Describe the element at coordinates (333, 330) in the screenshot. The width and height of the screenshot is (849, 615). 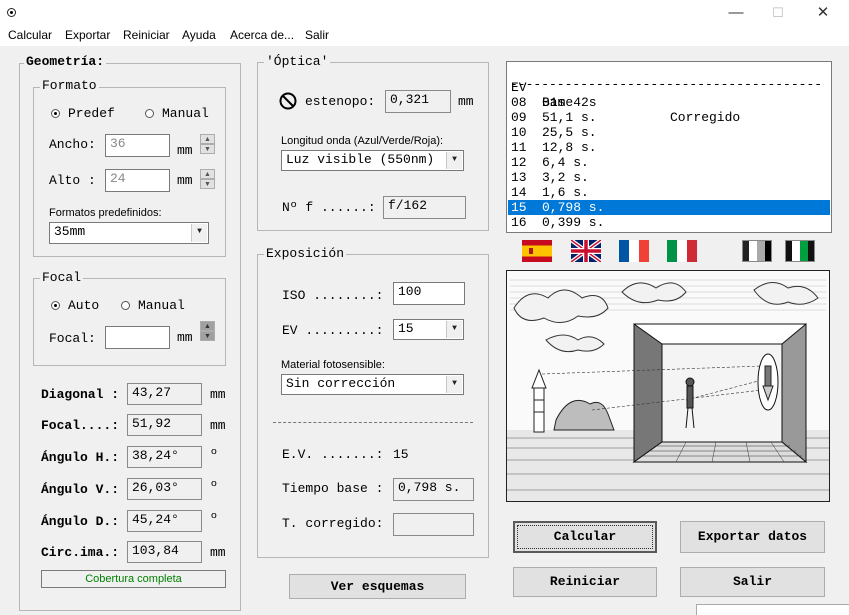
I see `ev-label: EV .........:` at that location.